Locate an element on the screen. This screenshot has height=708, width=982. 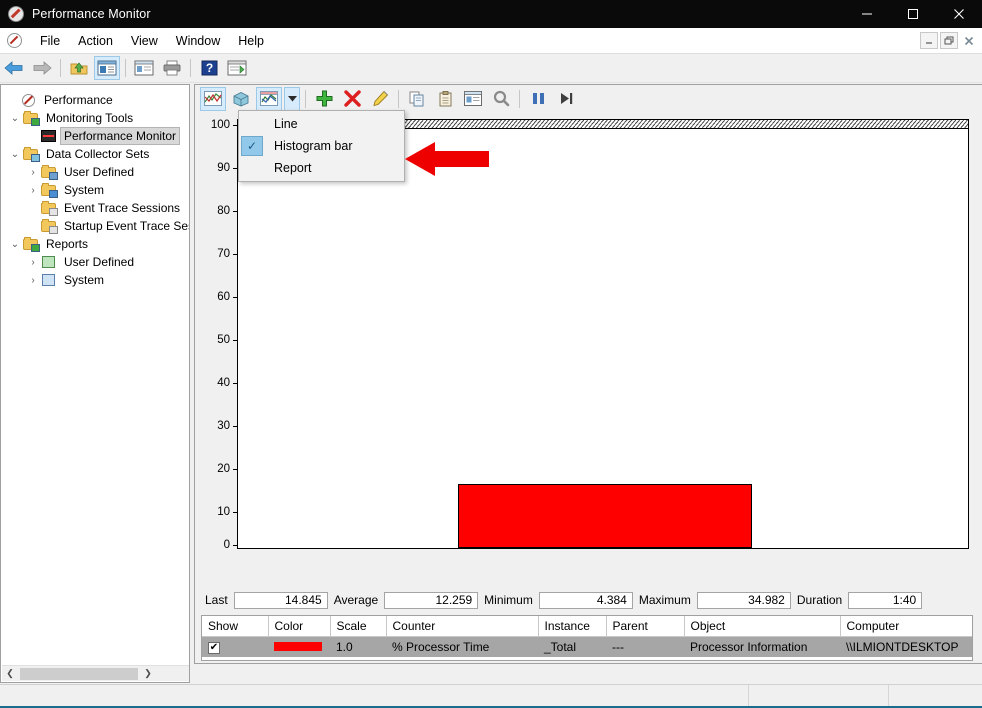
delete-counter-button is located at coordinates (352, 99).